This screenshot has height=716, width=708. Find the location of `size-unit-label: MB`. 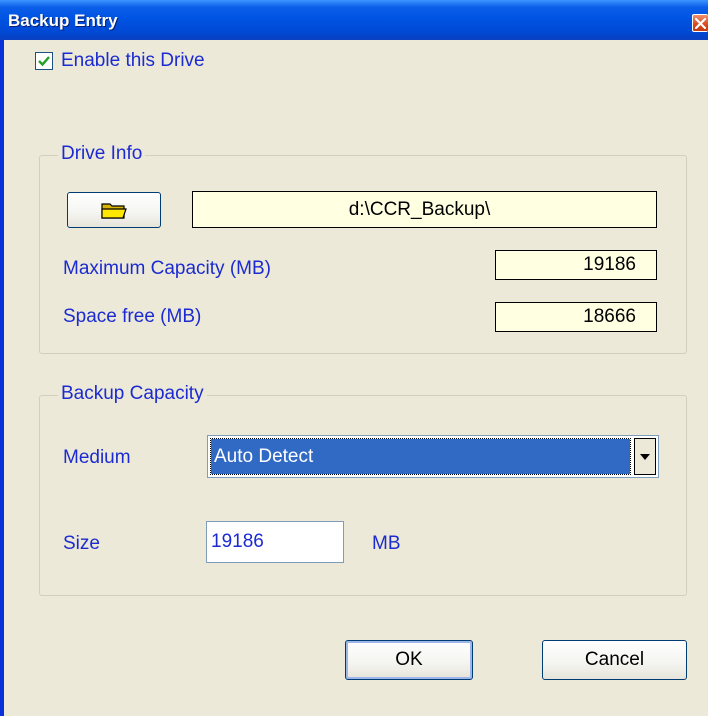

size-unit-label: MB is located at coordinates (386, 543).